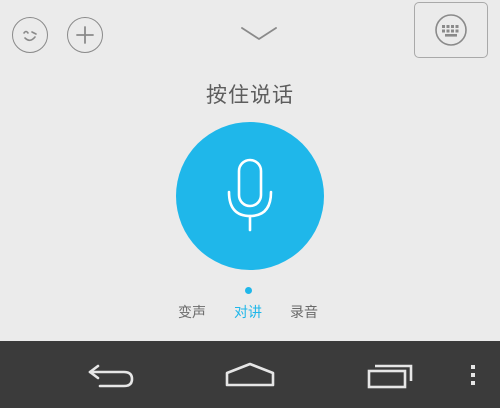 Image resolution: width=500 pixels, height=408 pixels. I want to click on back-button, so click(111, 375).